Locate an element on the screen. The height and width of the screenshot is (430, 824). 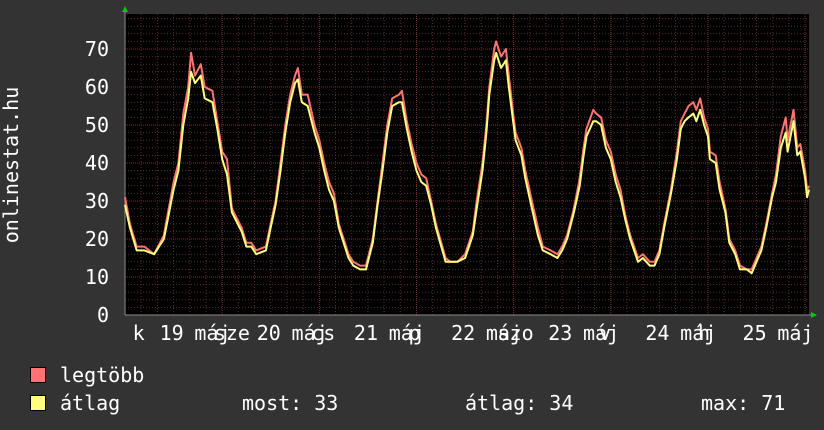
legend-item-avg: átlag is located at coordinates (75, 403).